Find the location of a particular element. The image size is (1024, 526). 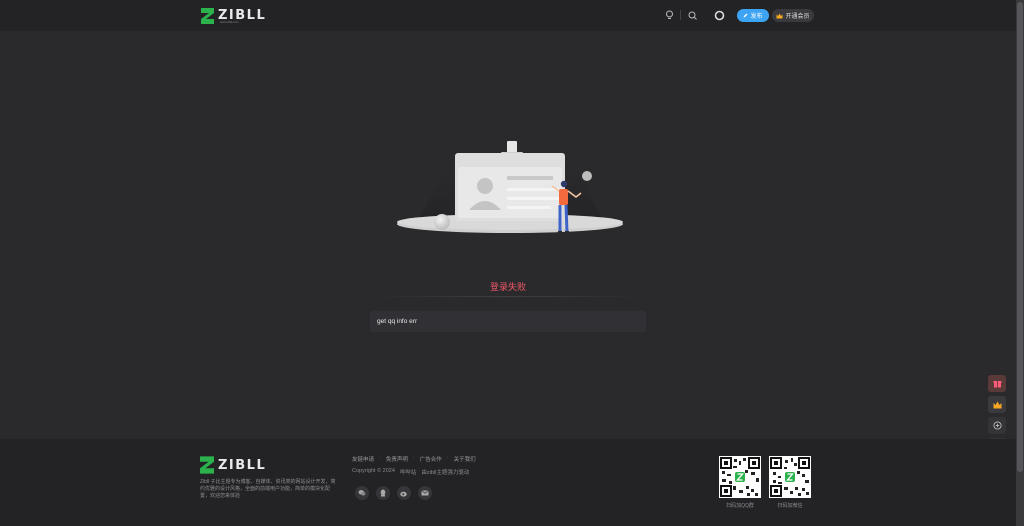

footer-logo-wordmark: ZIBLL is located at coordinates (242, 465).